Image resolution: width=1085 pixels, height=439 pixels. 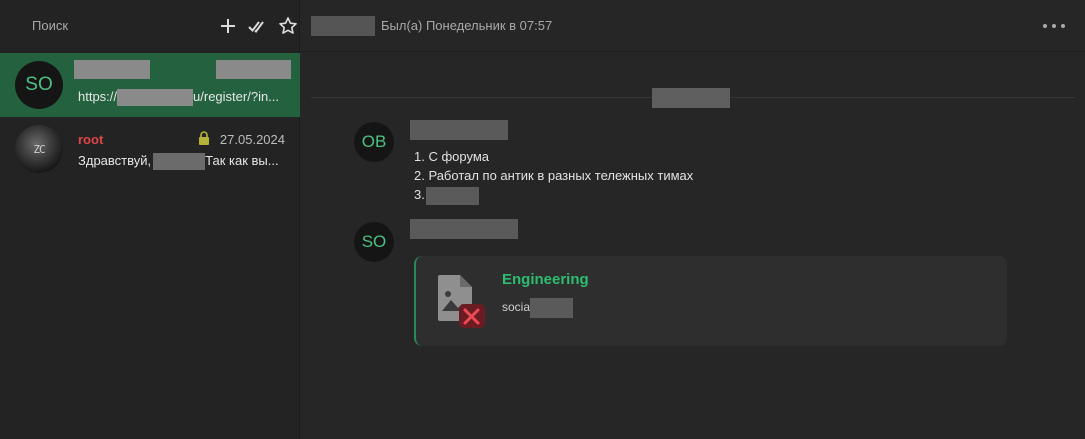 I want to click on search-input, so click(x=120, y=25).